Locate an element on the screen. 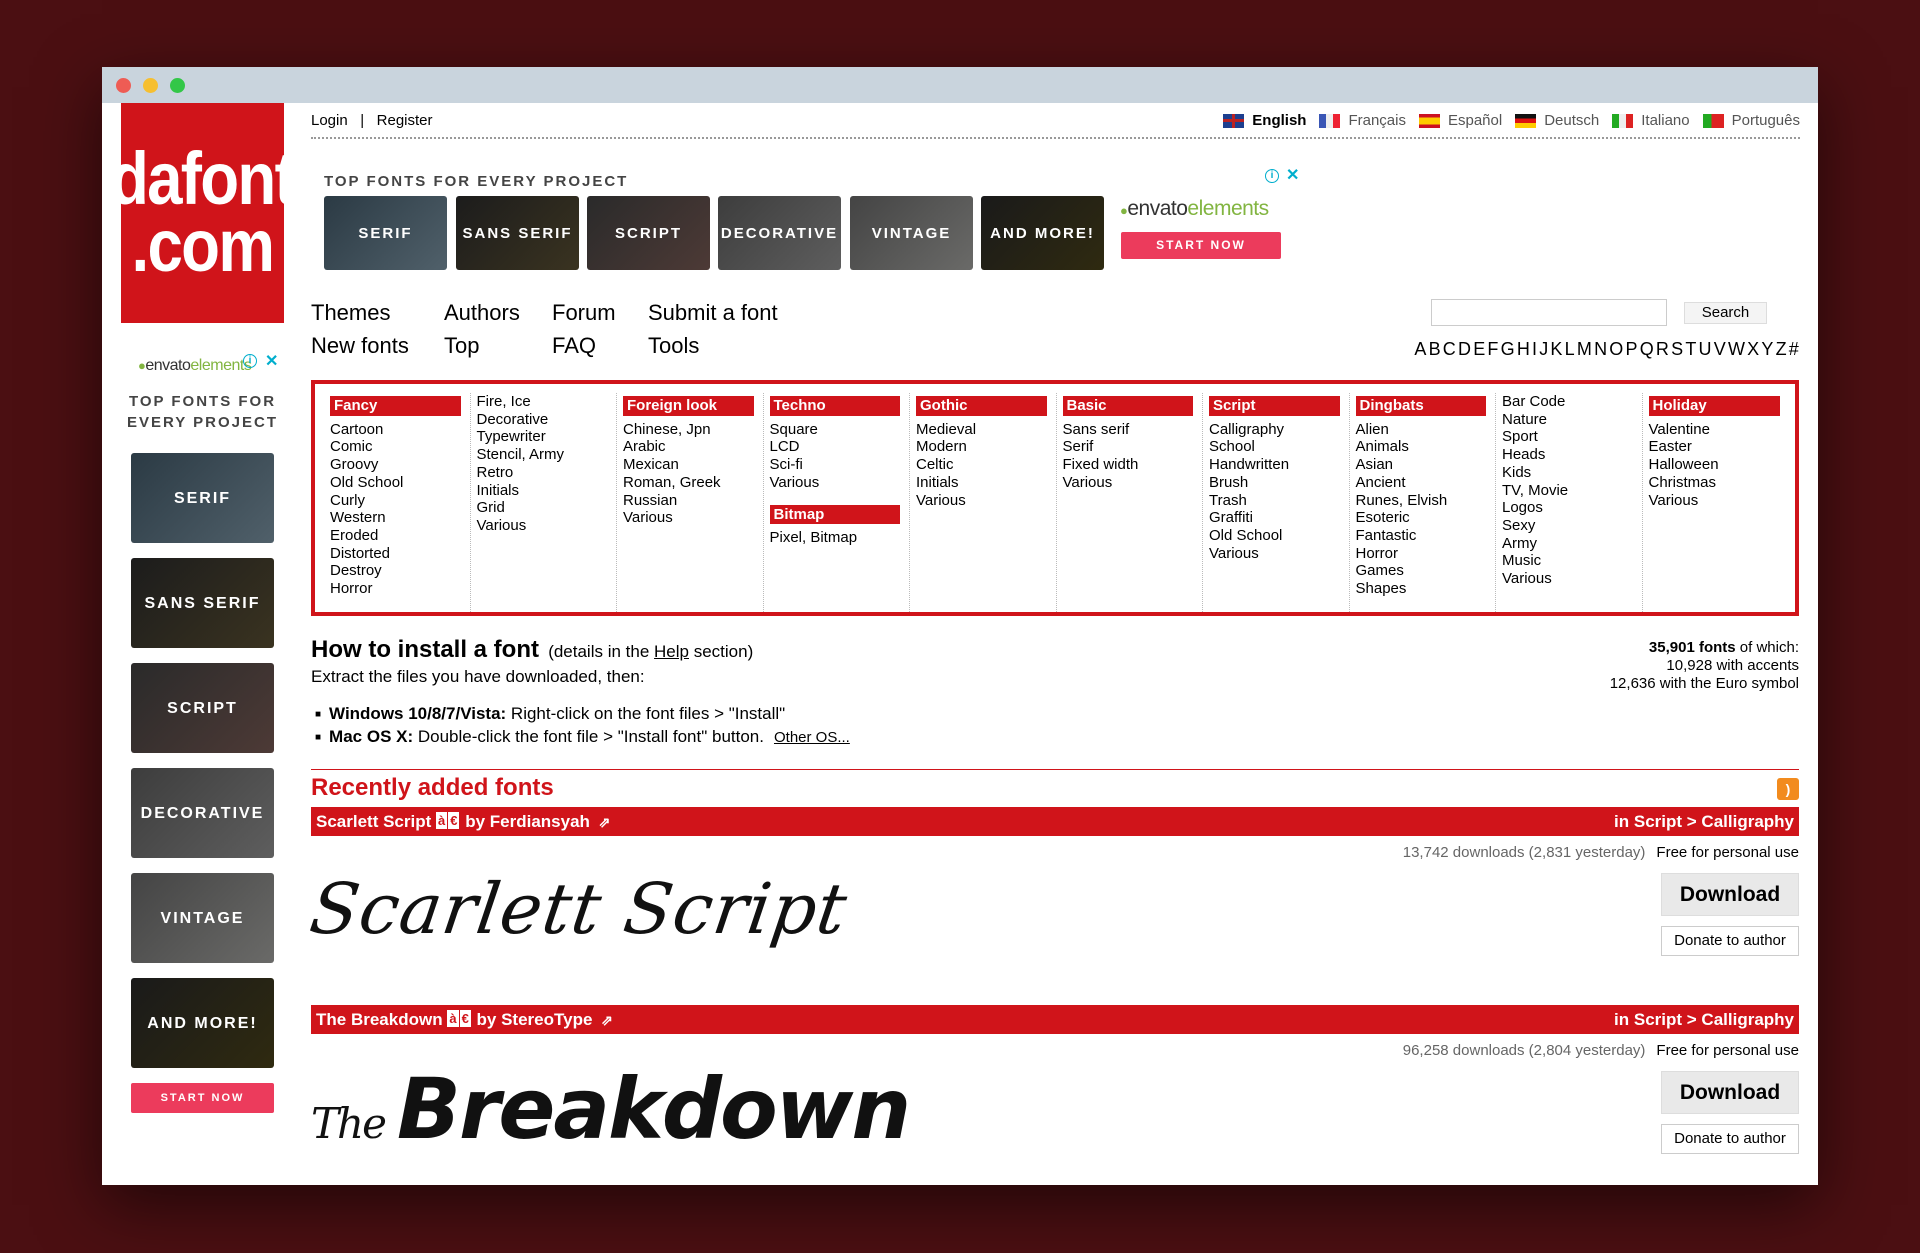  category-link: Army is located at coordinates (1567, 544).